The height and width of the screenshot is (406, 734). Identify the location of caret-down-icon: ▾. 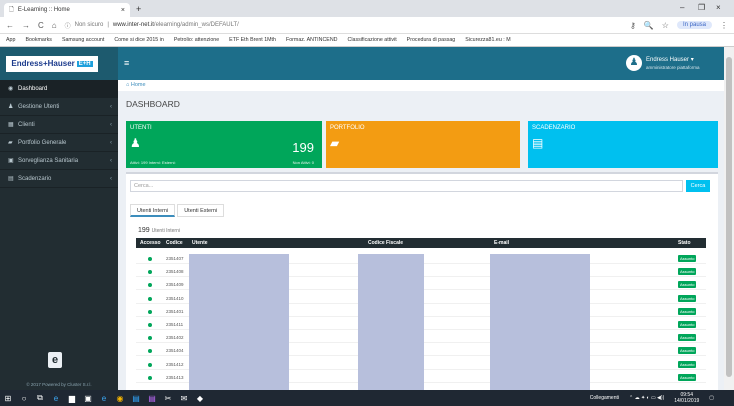
(692, 60).